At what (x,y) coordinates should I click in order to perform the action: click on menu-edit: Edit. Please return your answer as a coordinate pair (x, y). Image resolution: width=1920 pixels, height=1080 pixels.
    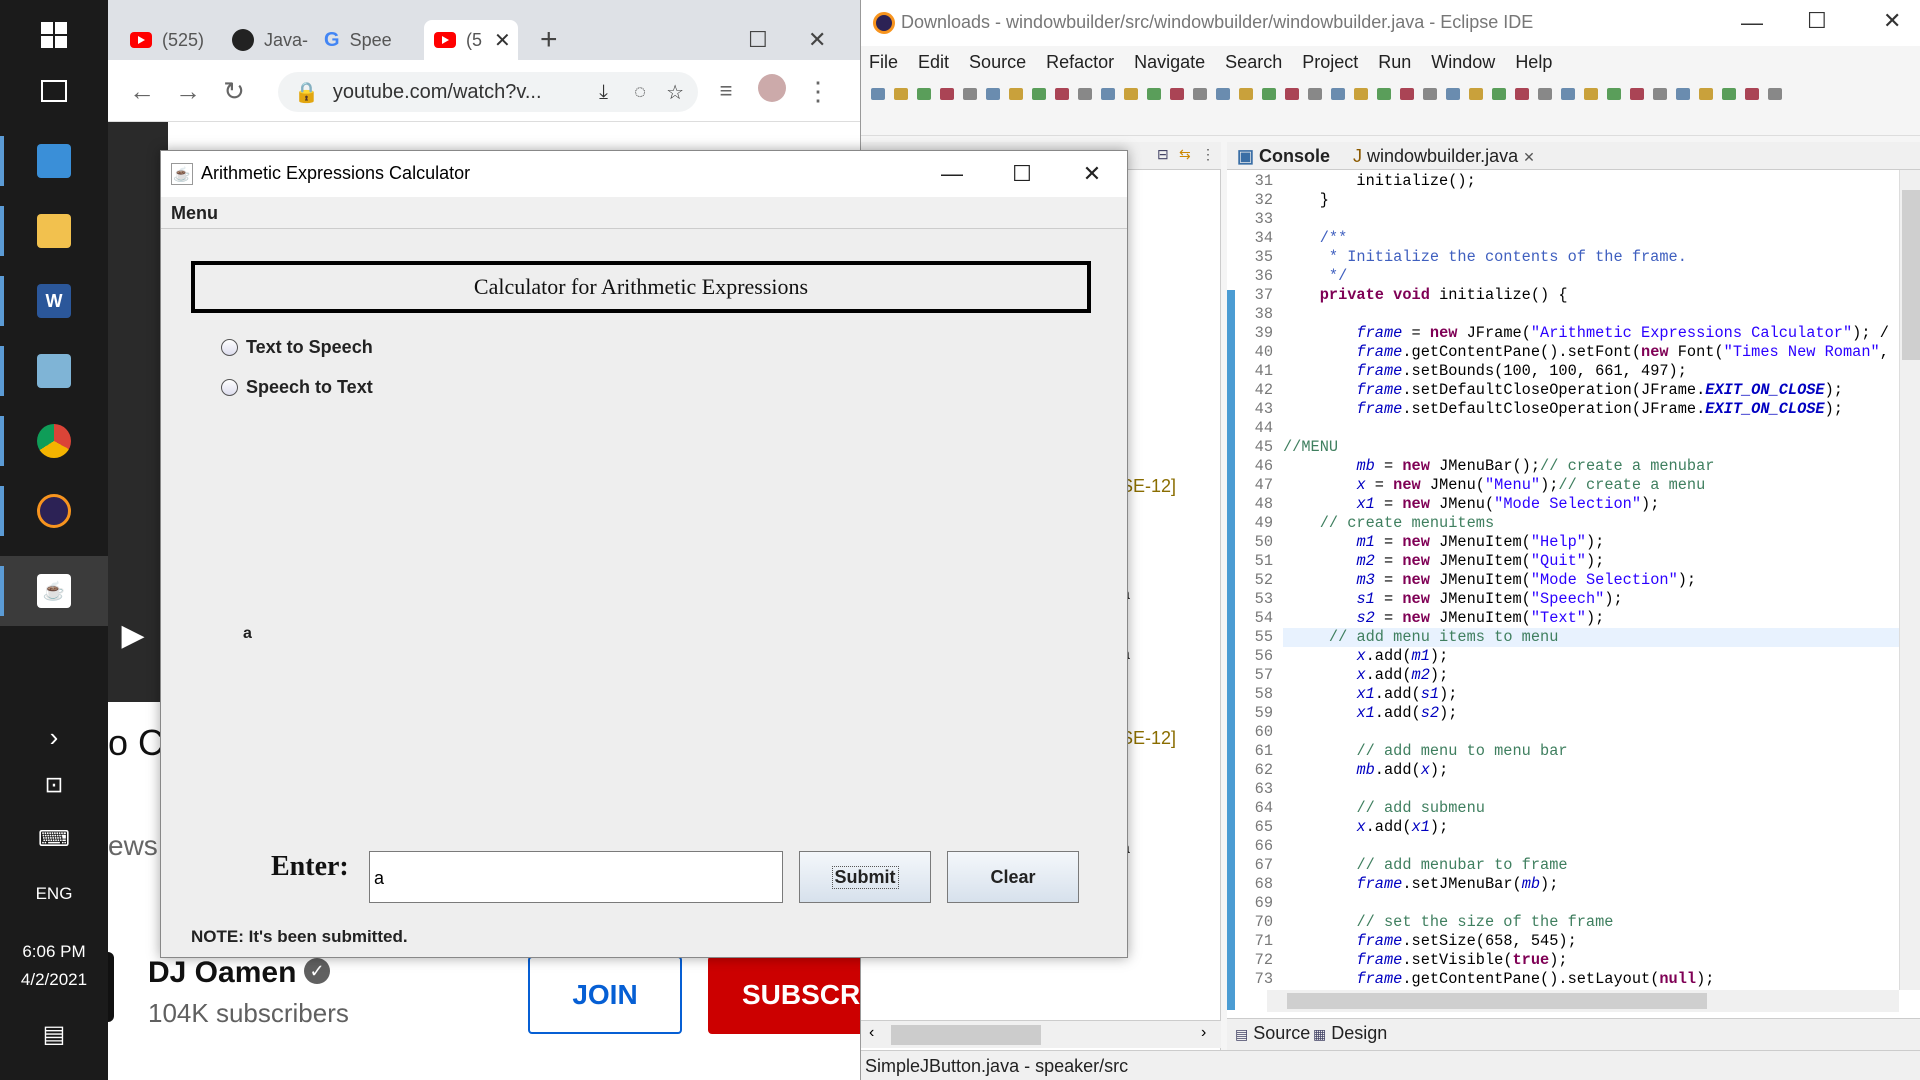
    Looking at the image, I should click on (933, 62).